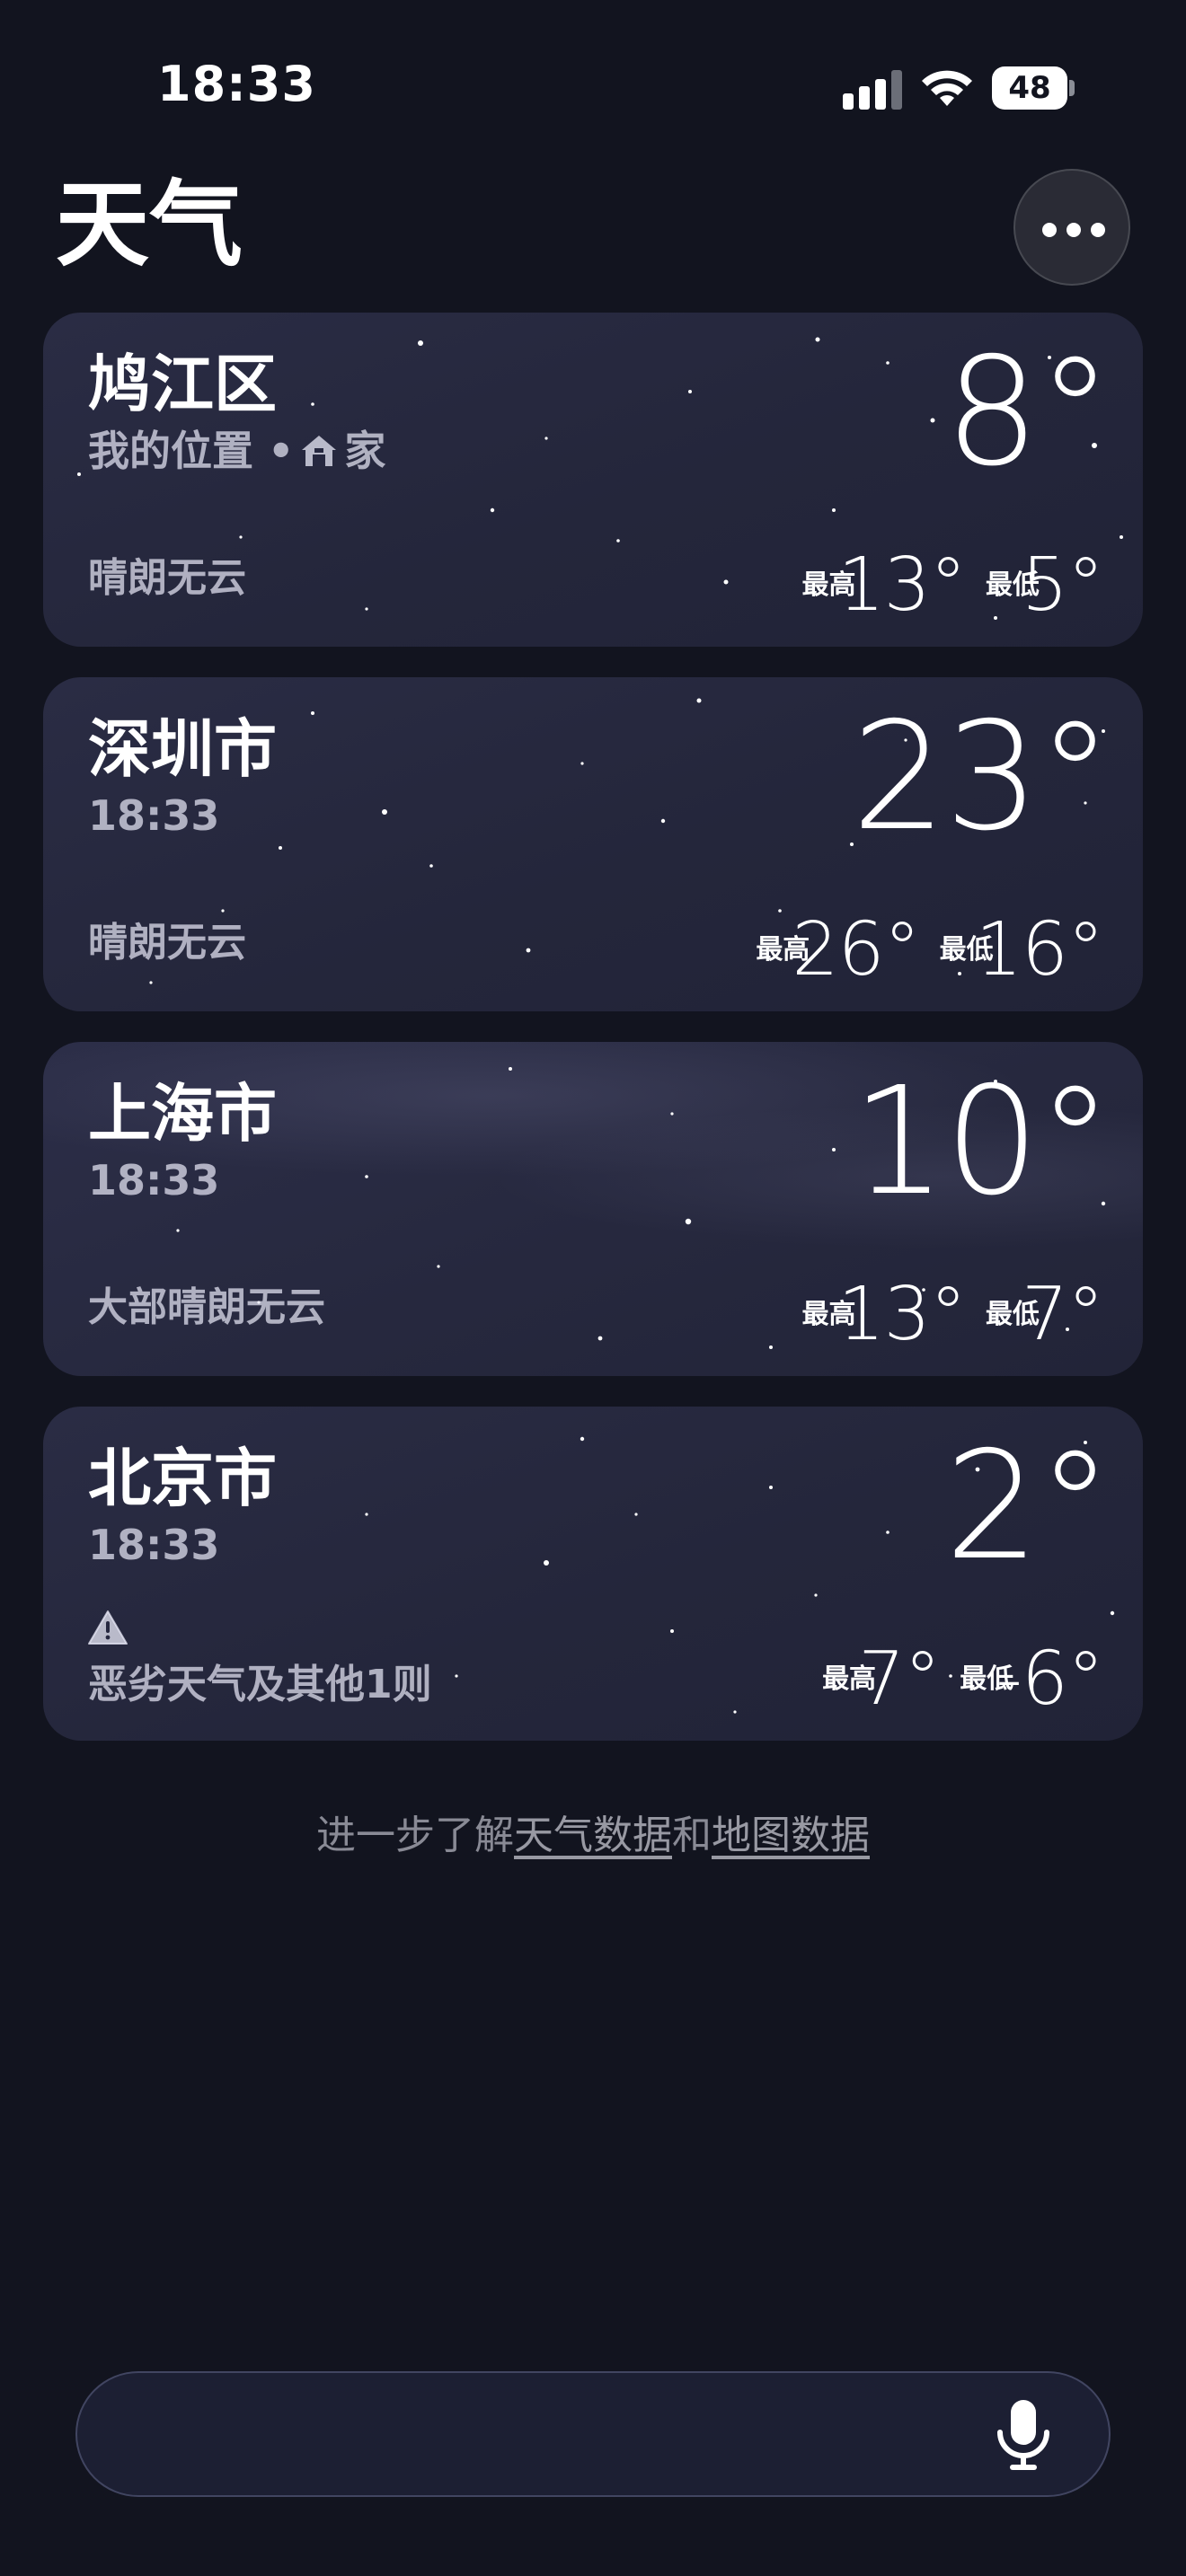  I want to click on weather-card-jiujiang: 鸠江区 我的位置 • 家 晴朗无云 8° 最高 13° 最低 5°, so click(593, 480).